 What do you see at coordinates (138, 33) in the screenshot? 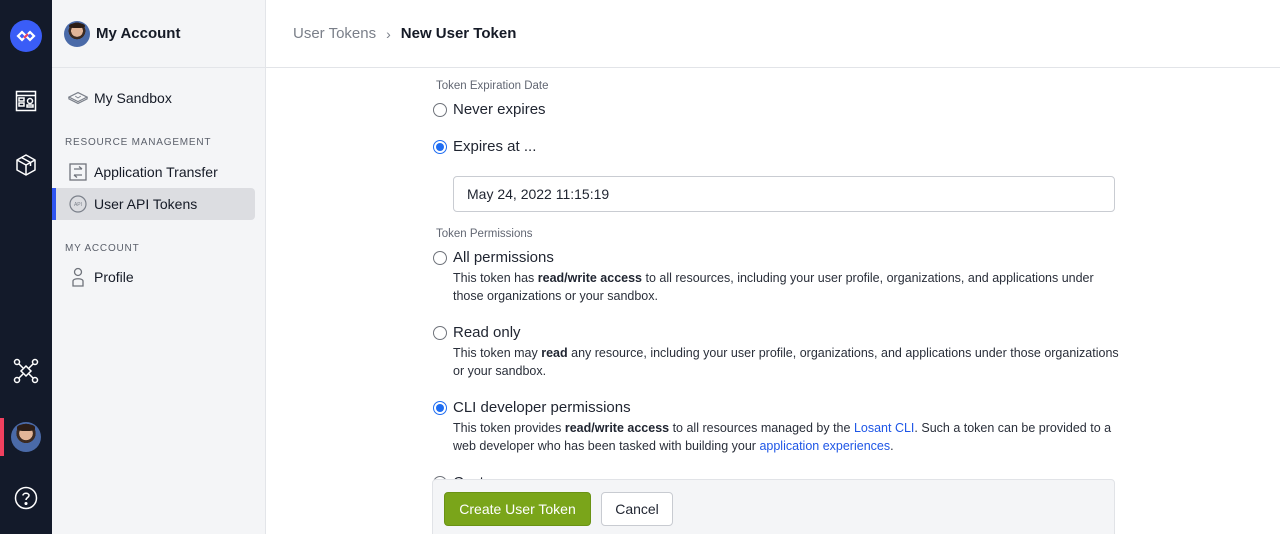
I see `sidebar-title: My Account` at bounding box center [138, 33].